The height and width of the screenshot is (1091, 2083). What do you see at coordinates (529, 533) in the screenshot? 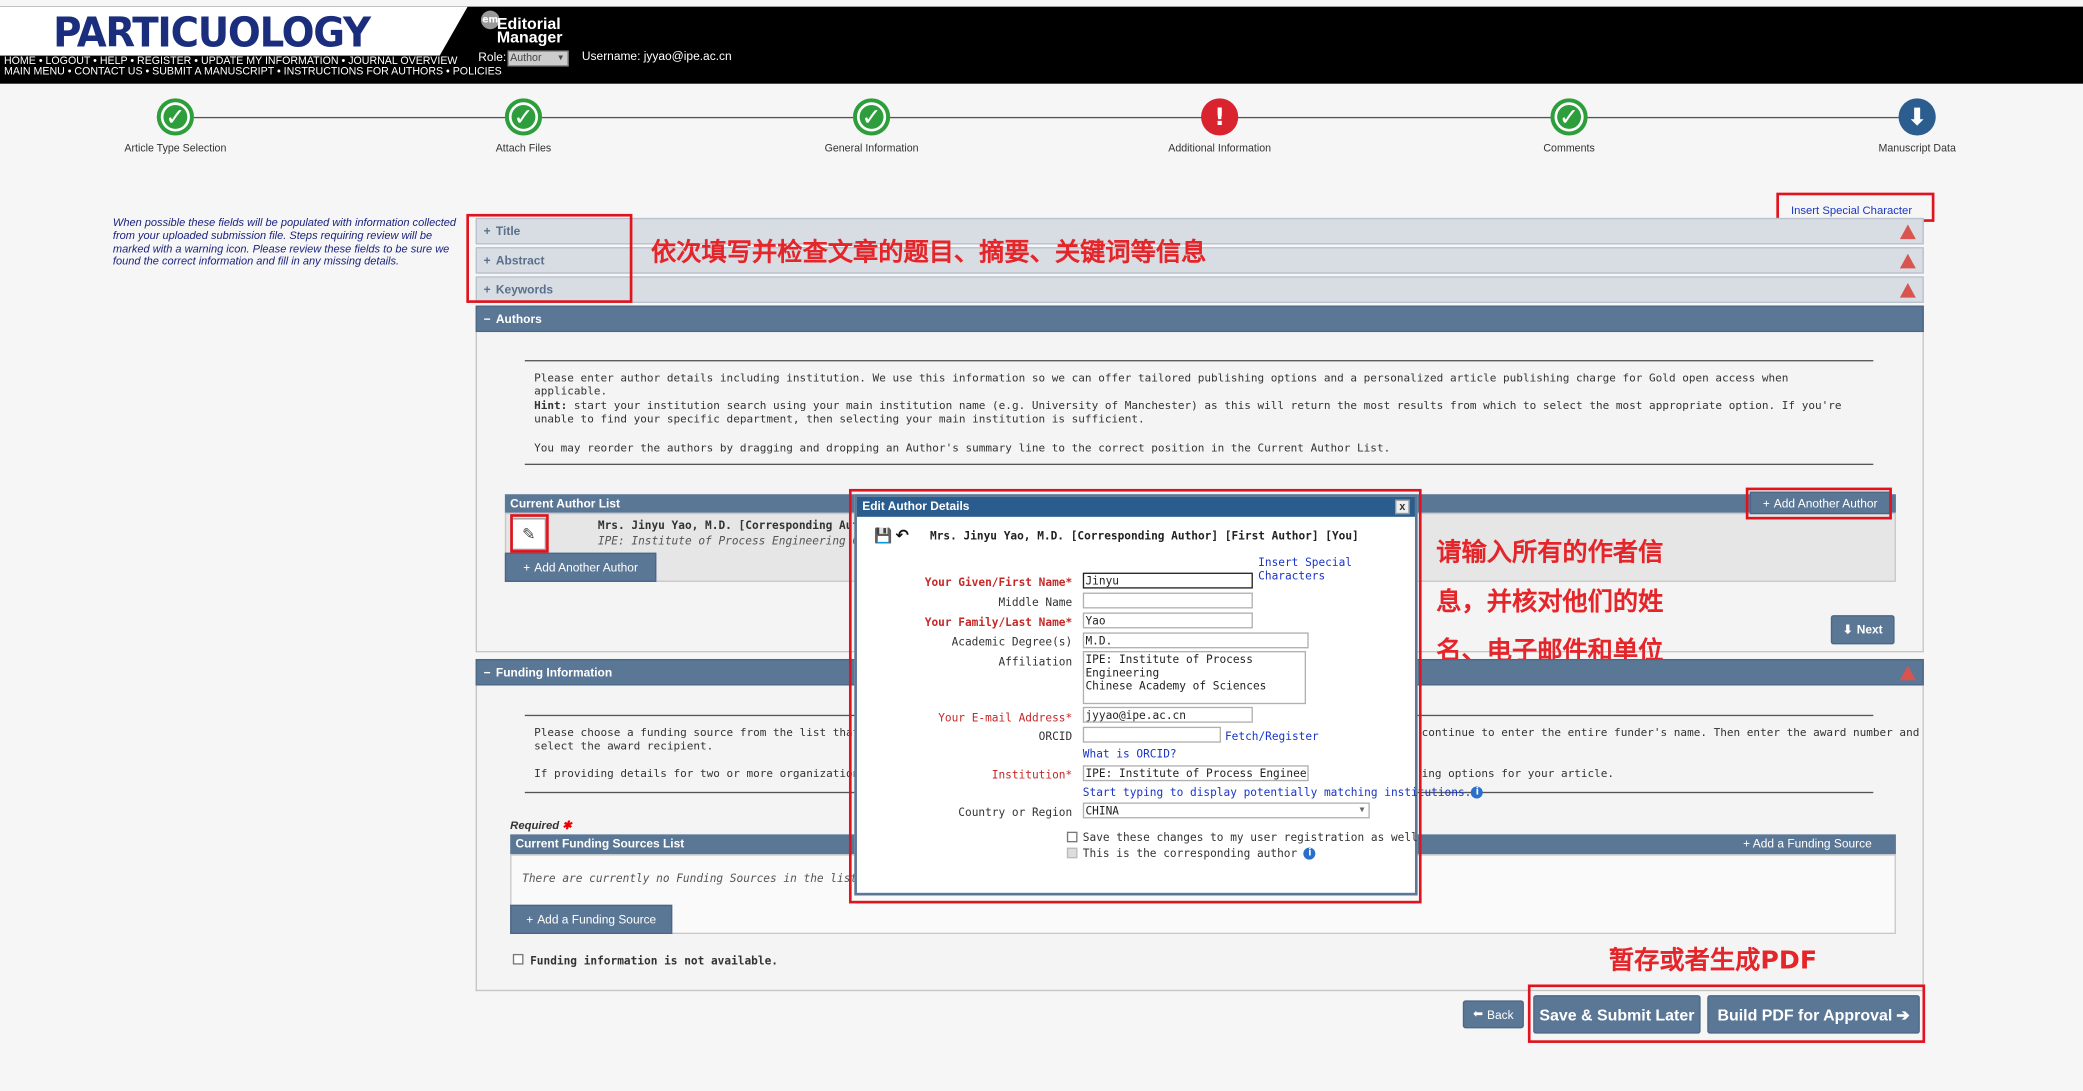
I see `annotation-box-edit-icon` at bounding box center [529, 533].